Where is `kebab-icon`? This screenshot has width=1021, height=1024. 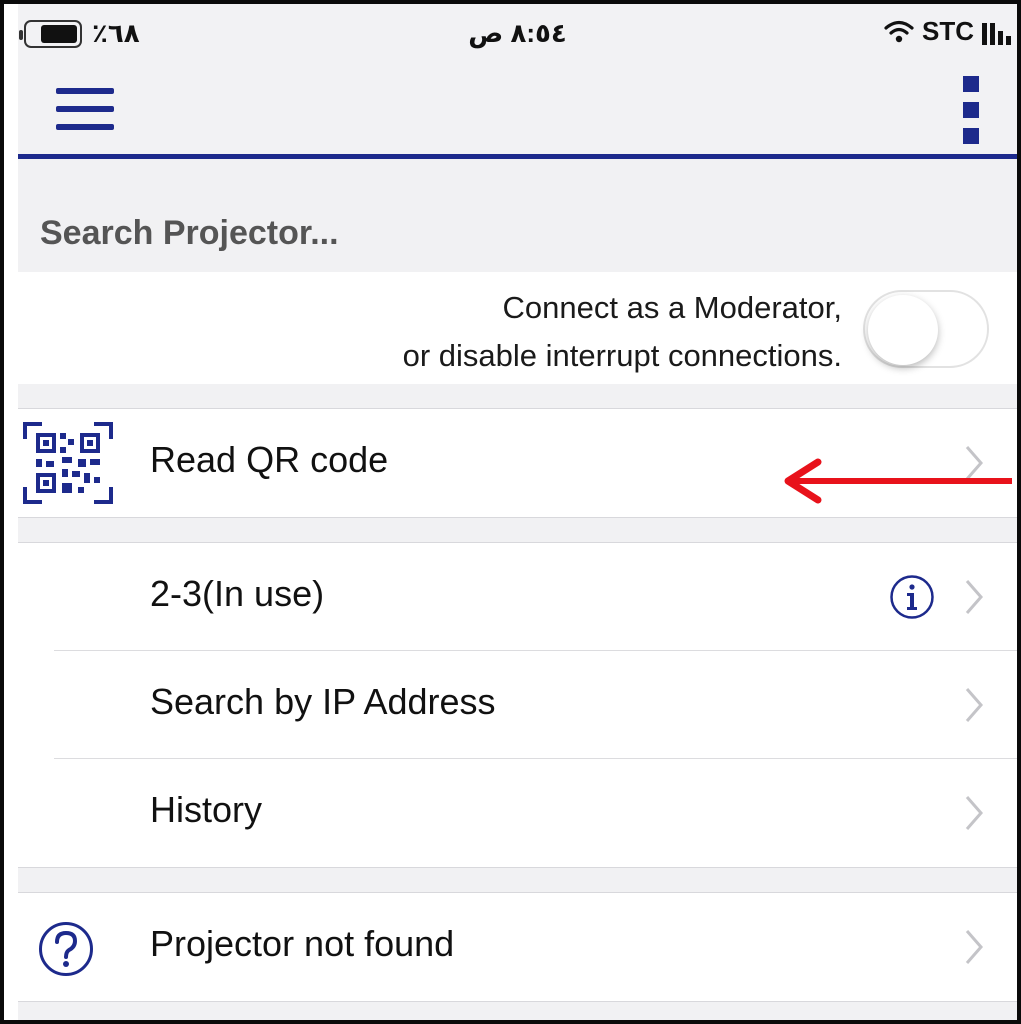 kebab-icon is located at coordinates (974, 111).